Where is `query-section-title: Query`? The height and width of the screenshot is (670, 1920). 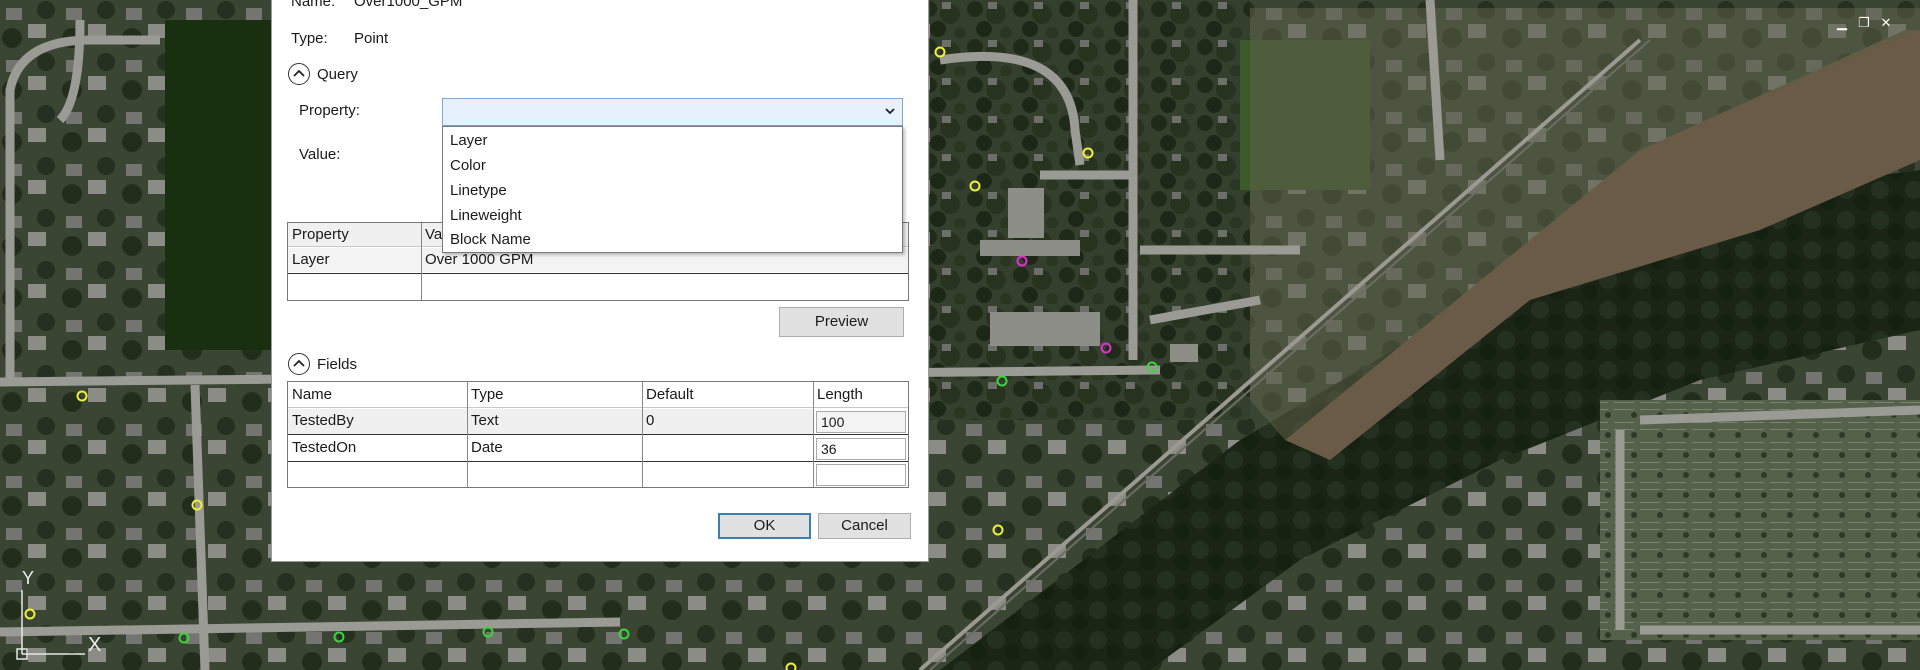 query-section-title: Query is located at coordinates (337, 74).